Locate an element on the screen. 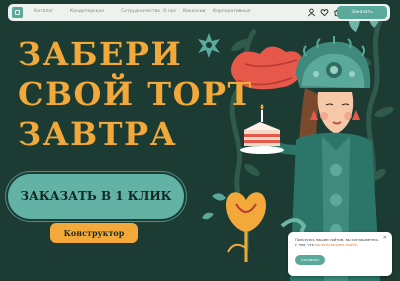 This screenshot has height=281, width=400. user-icon is located at coordinates (311, 12).